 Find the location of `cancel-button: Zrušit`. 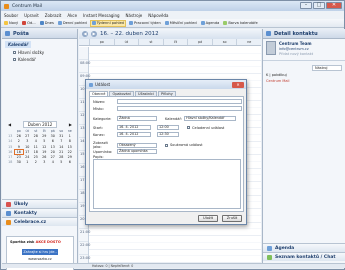

cancel-button: Zrušit is located at coordinates (232, 218).